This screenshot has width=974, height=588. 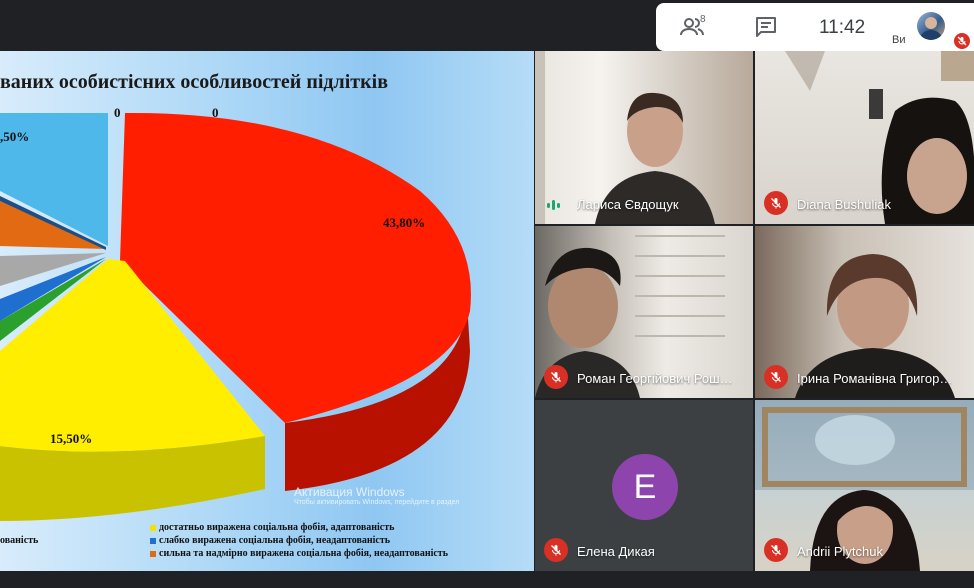 I want to click on legend-item-left: ованість, so click(x=19, y=540).